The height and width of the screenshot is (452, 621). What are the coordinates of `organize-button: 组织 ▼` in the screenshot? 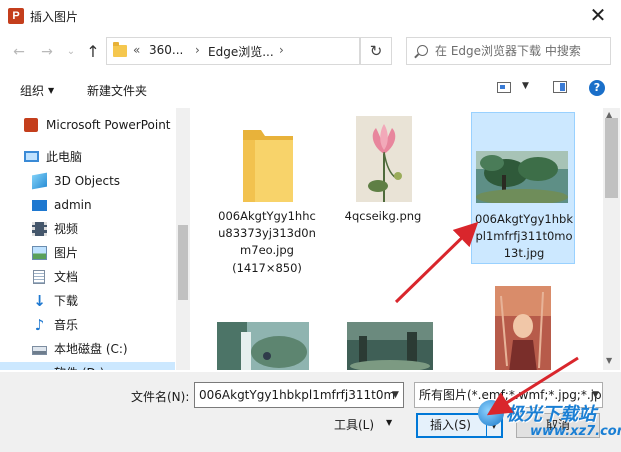 It's located at (37, 90).